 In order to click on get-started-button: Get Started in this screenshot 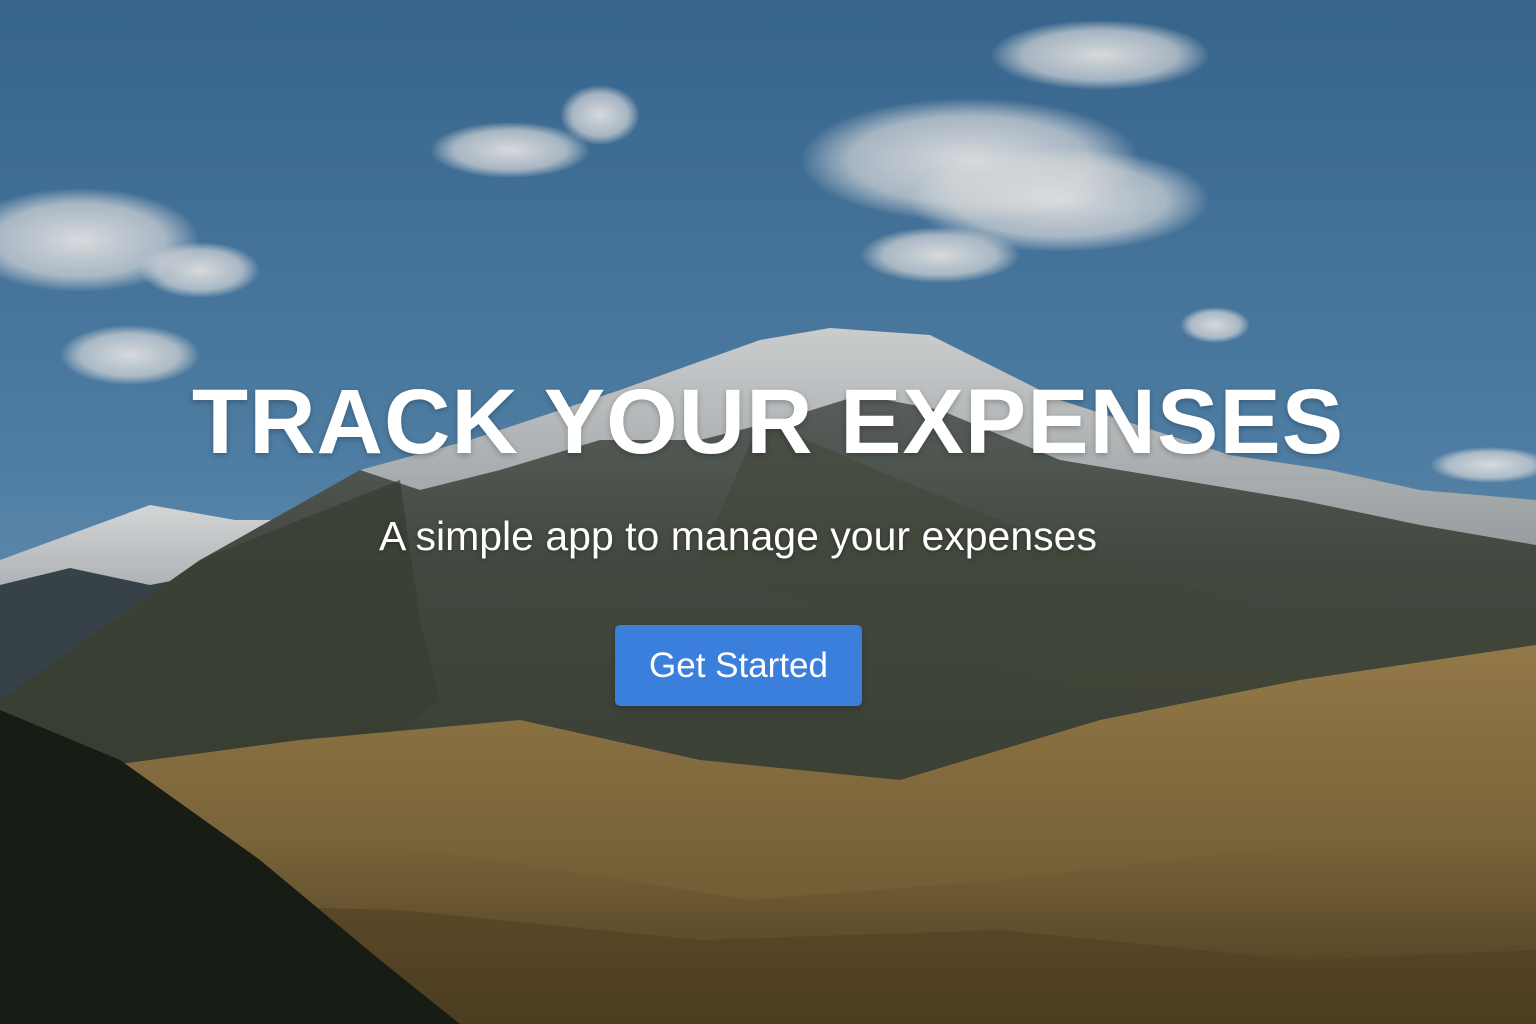, I will do `click(738, 665)`.